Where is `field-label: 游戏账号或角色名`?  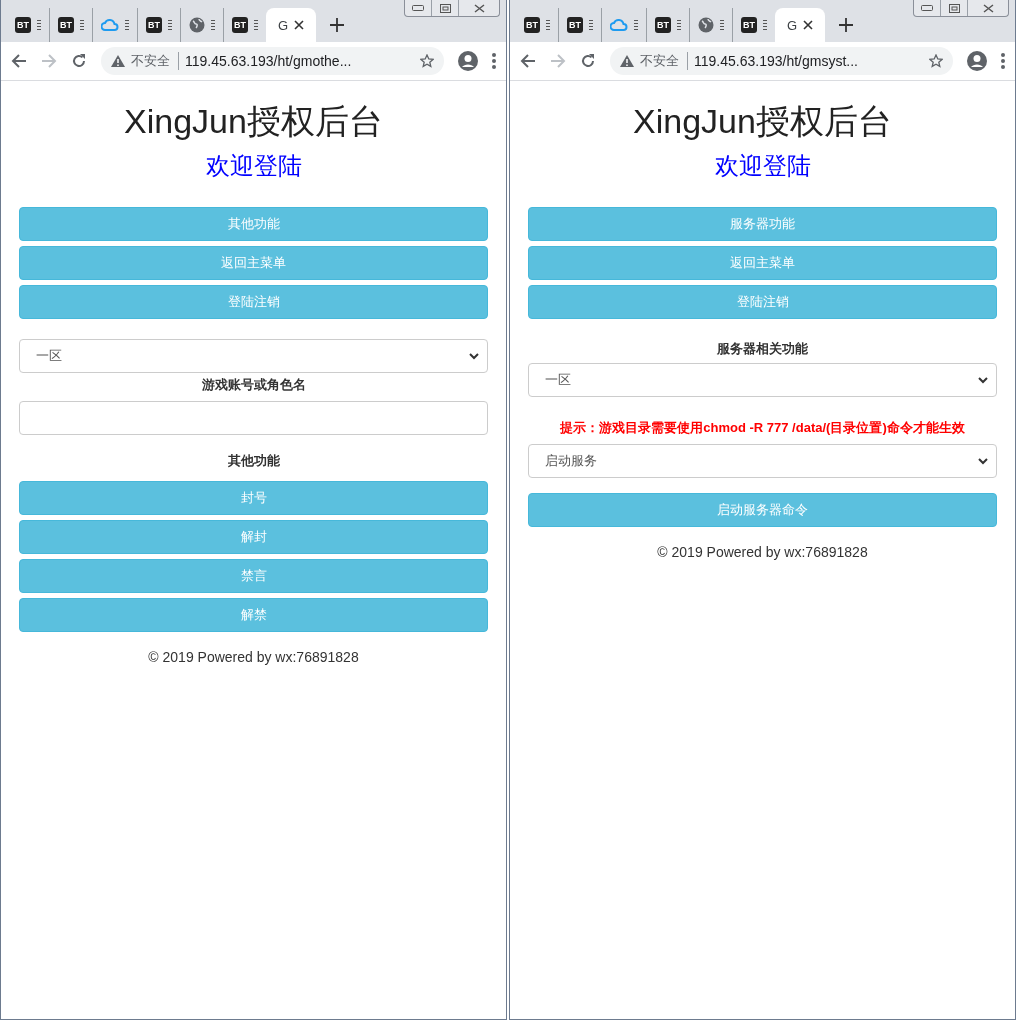
field-label: 游戏账号或角色名 is located at coordinates (253, 385).